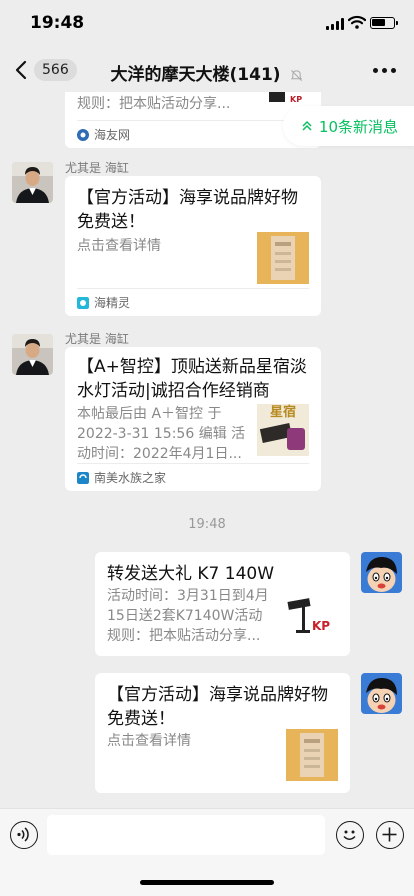  I want to click on card-source: 南美水族之家, so click(193, 477).